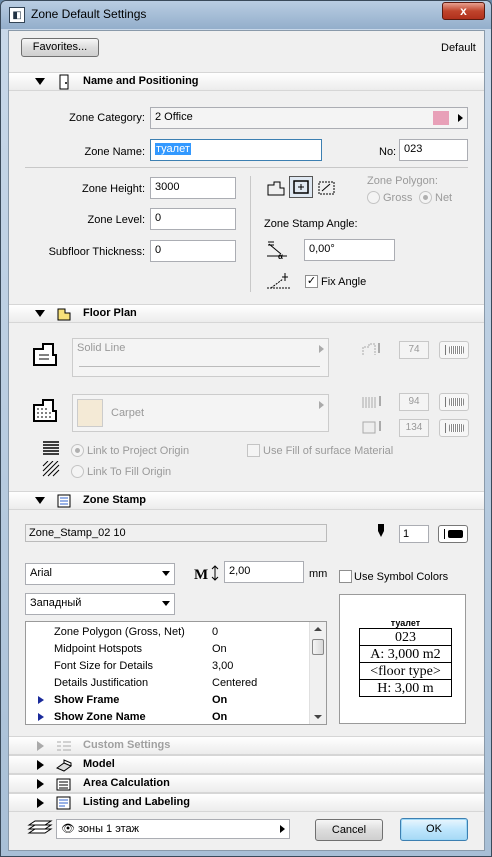 The height and width of the screenshot is (857, 492). I want to click on section-model: Model, so click(246, 764).